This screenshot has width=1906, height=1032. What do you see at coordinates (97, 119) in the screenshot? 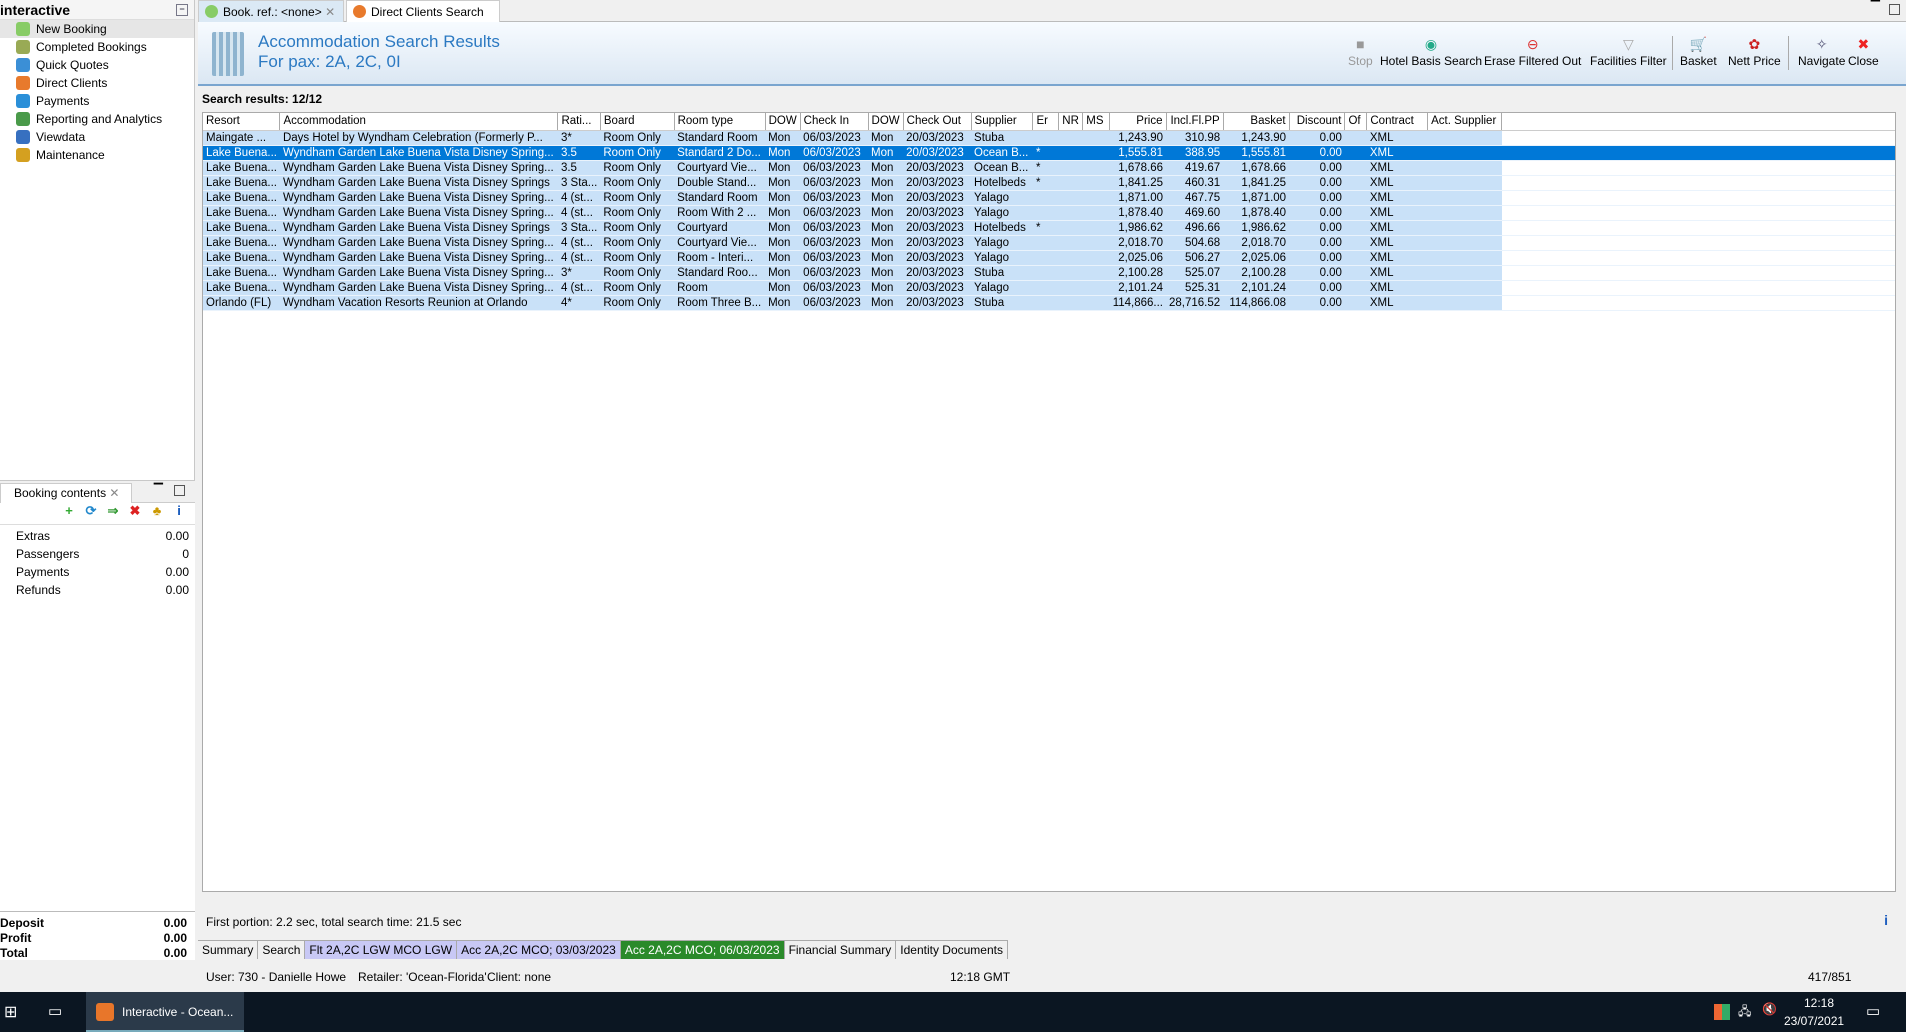
I see `nav-item-reporting-and-analytics: Reporting and Analytics` at bounding box center [97, 119].